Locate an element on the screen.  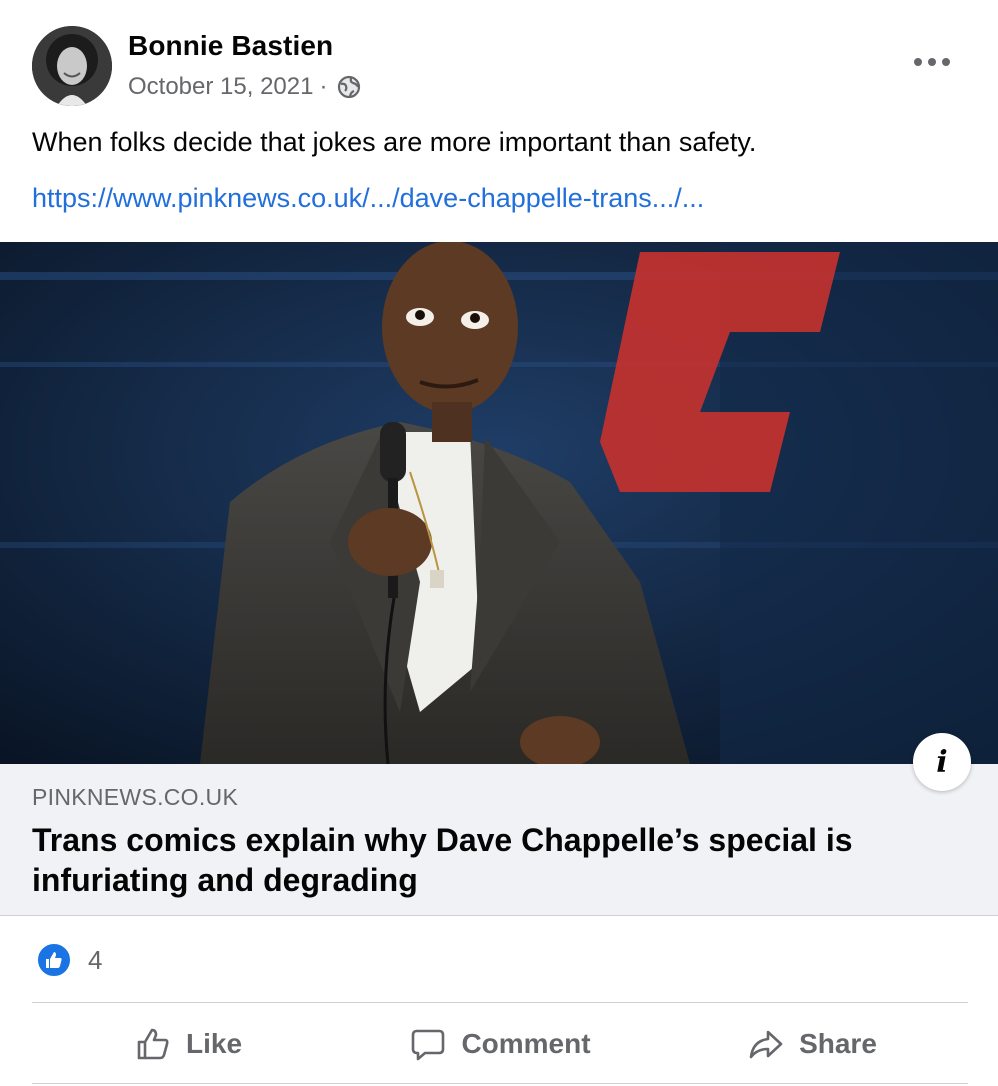
divider is located at coordinates (500, 1002).